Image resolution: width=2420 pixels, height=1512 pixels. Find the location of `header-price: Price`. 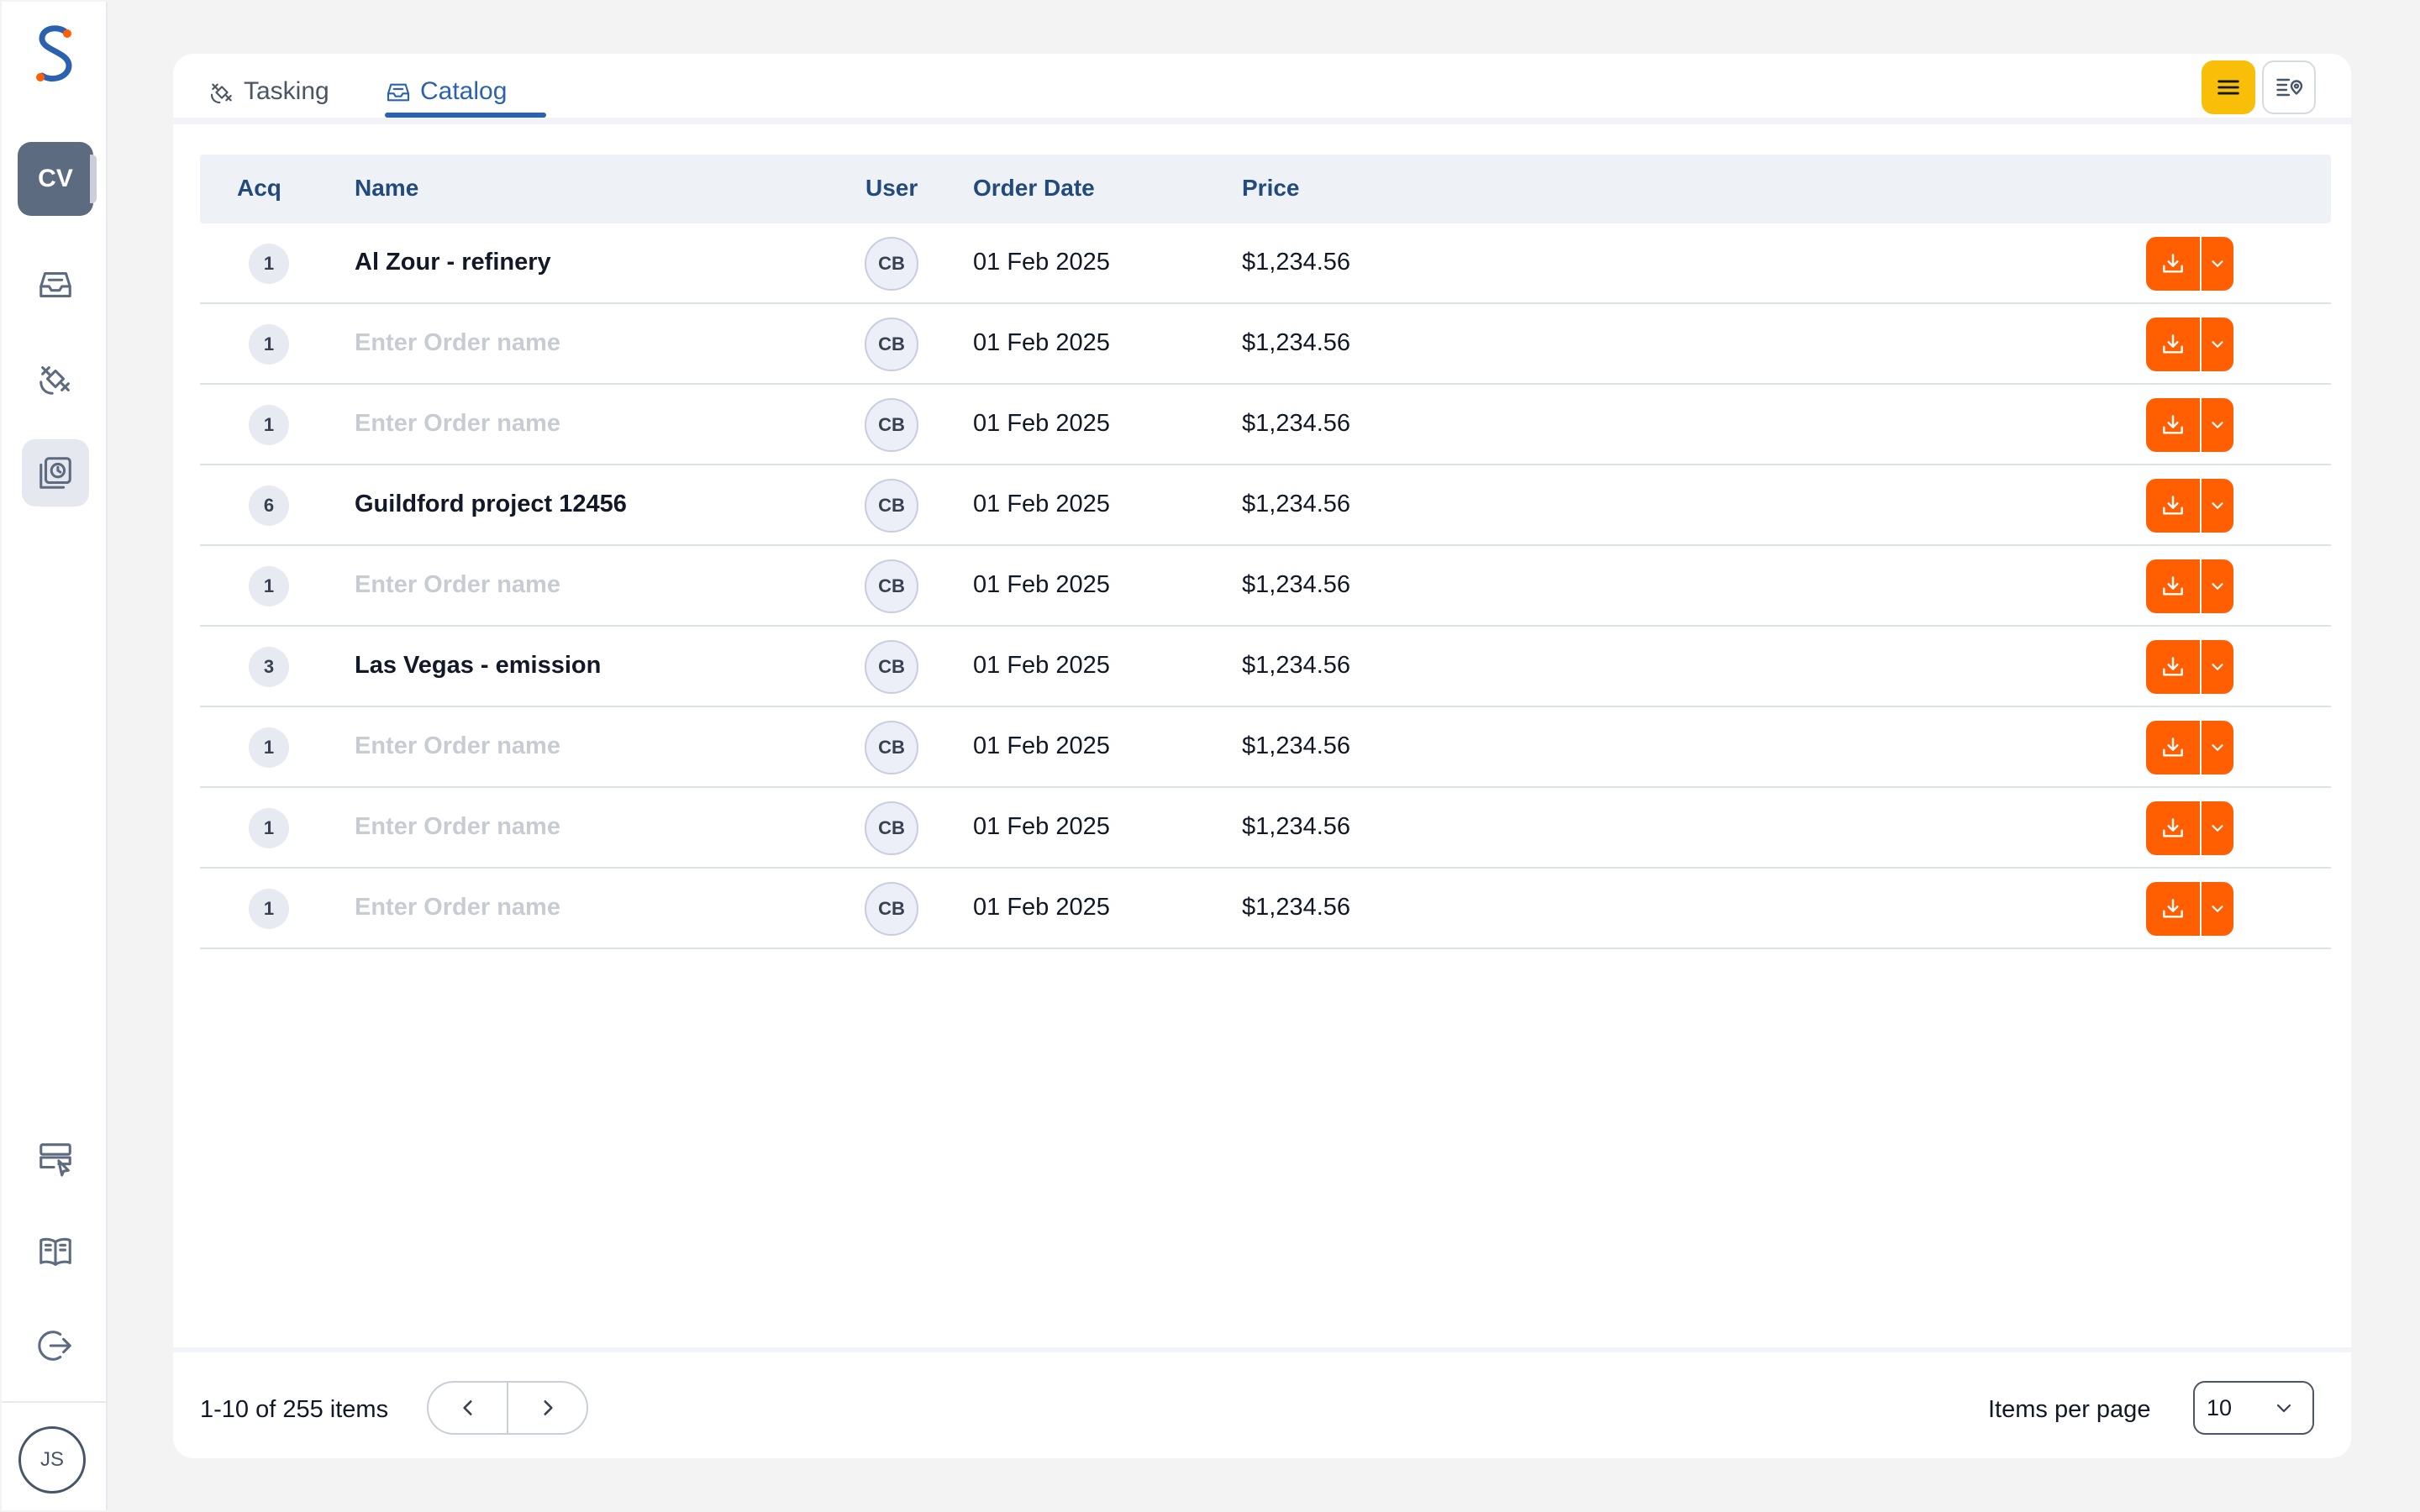

header-price: Price is located at coordinates (1271, 188).